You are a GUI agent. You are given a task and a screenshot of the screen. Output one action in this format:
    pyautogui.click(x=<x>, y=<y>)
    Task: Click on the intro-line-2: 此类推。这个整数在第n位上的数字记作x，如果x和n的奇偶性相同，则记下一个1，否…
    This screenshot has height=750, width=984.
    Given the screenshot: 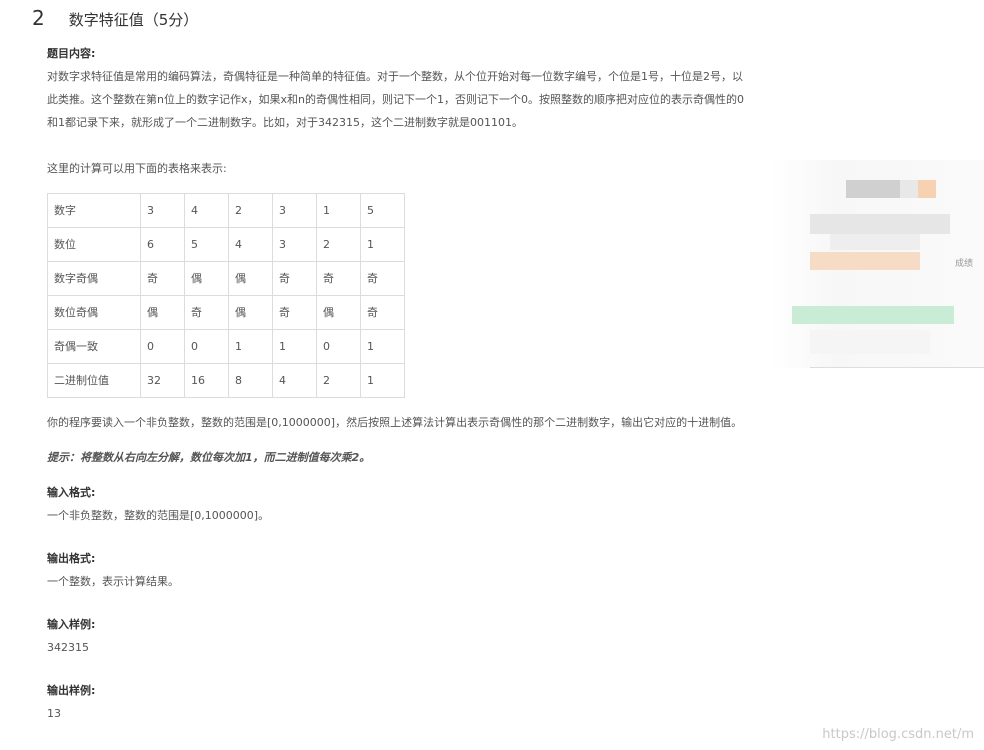 What is the action you would take?
    pyautogui.click(x=395, y=99)
    